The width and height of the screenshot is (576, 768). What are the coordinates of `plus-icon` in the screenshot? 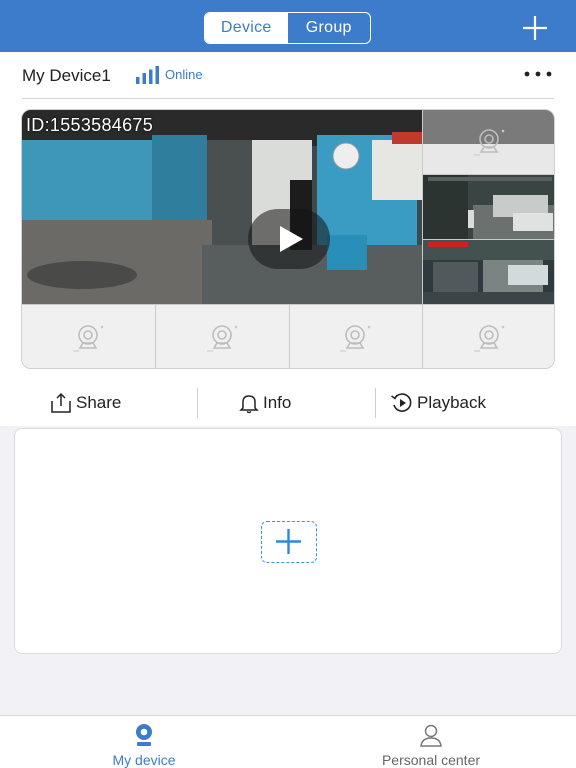 It's located at (288, 541).